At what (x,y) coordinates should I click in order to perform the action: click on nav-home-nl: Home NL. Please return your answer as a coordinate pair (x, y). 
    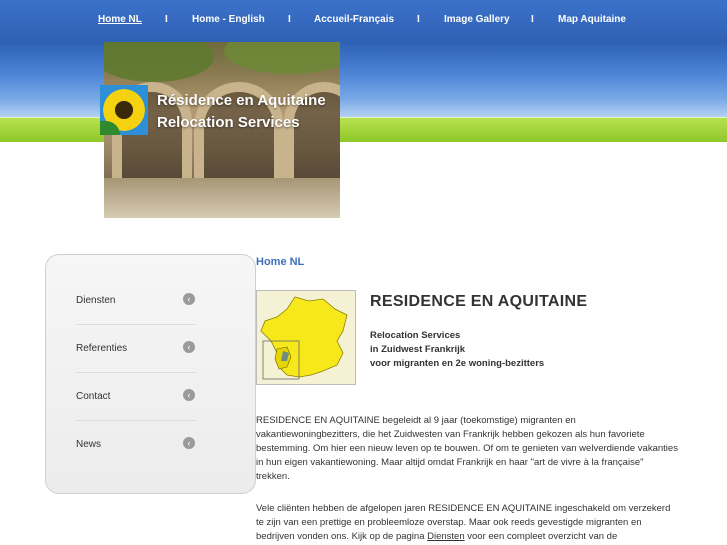
    Looking at the image, I should click on (120, 19).